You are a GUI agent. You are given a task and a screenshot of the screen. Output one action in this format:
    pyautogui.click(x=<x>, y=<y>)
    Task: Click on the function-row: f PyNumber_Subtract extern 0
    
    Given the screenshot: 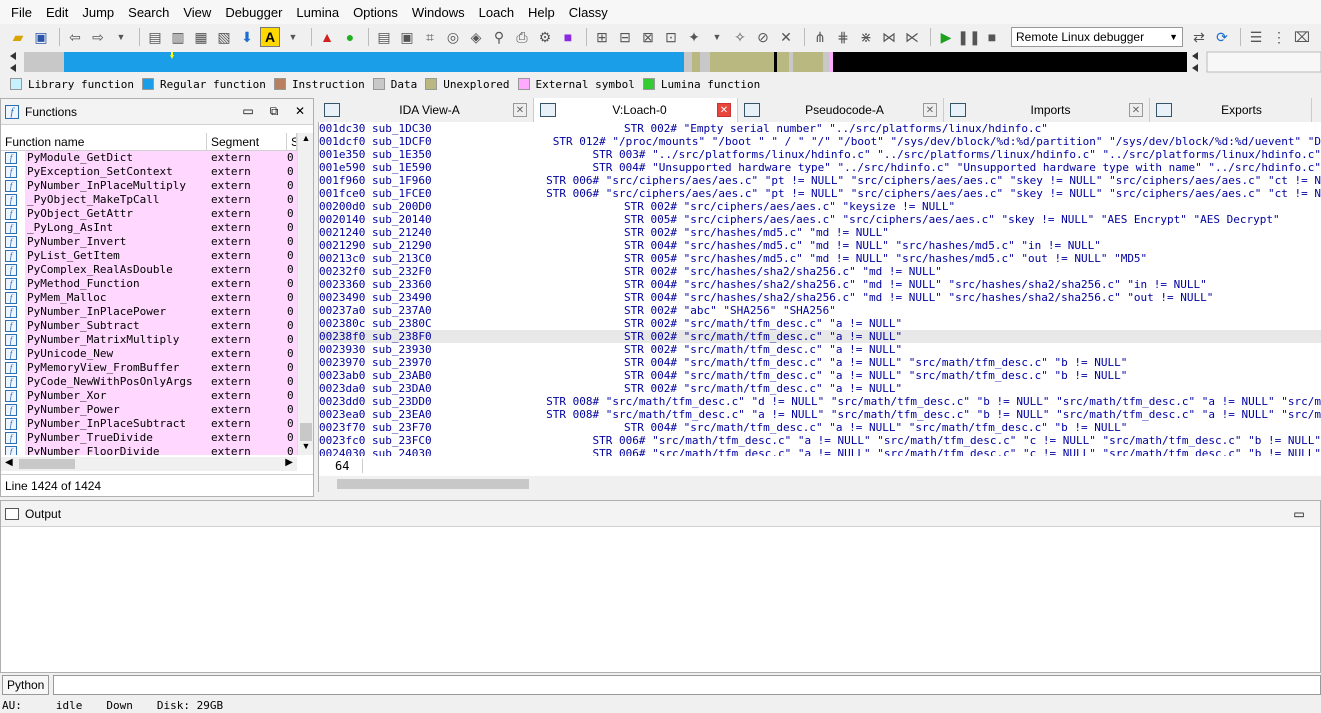 What is the action you would take?
    pyautogui.click(x=149, y=326)
    